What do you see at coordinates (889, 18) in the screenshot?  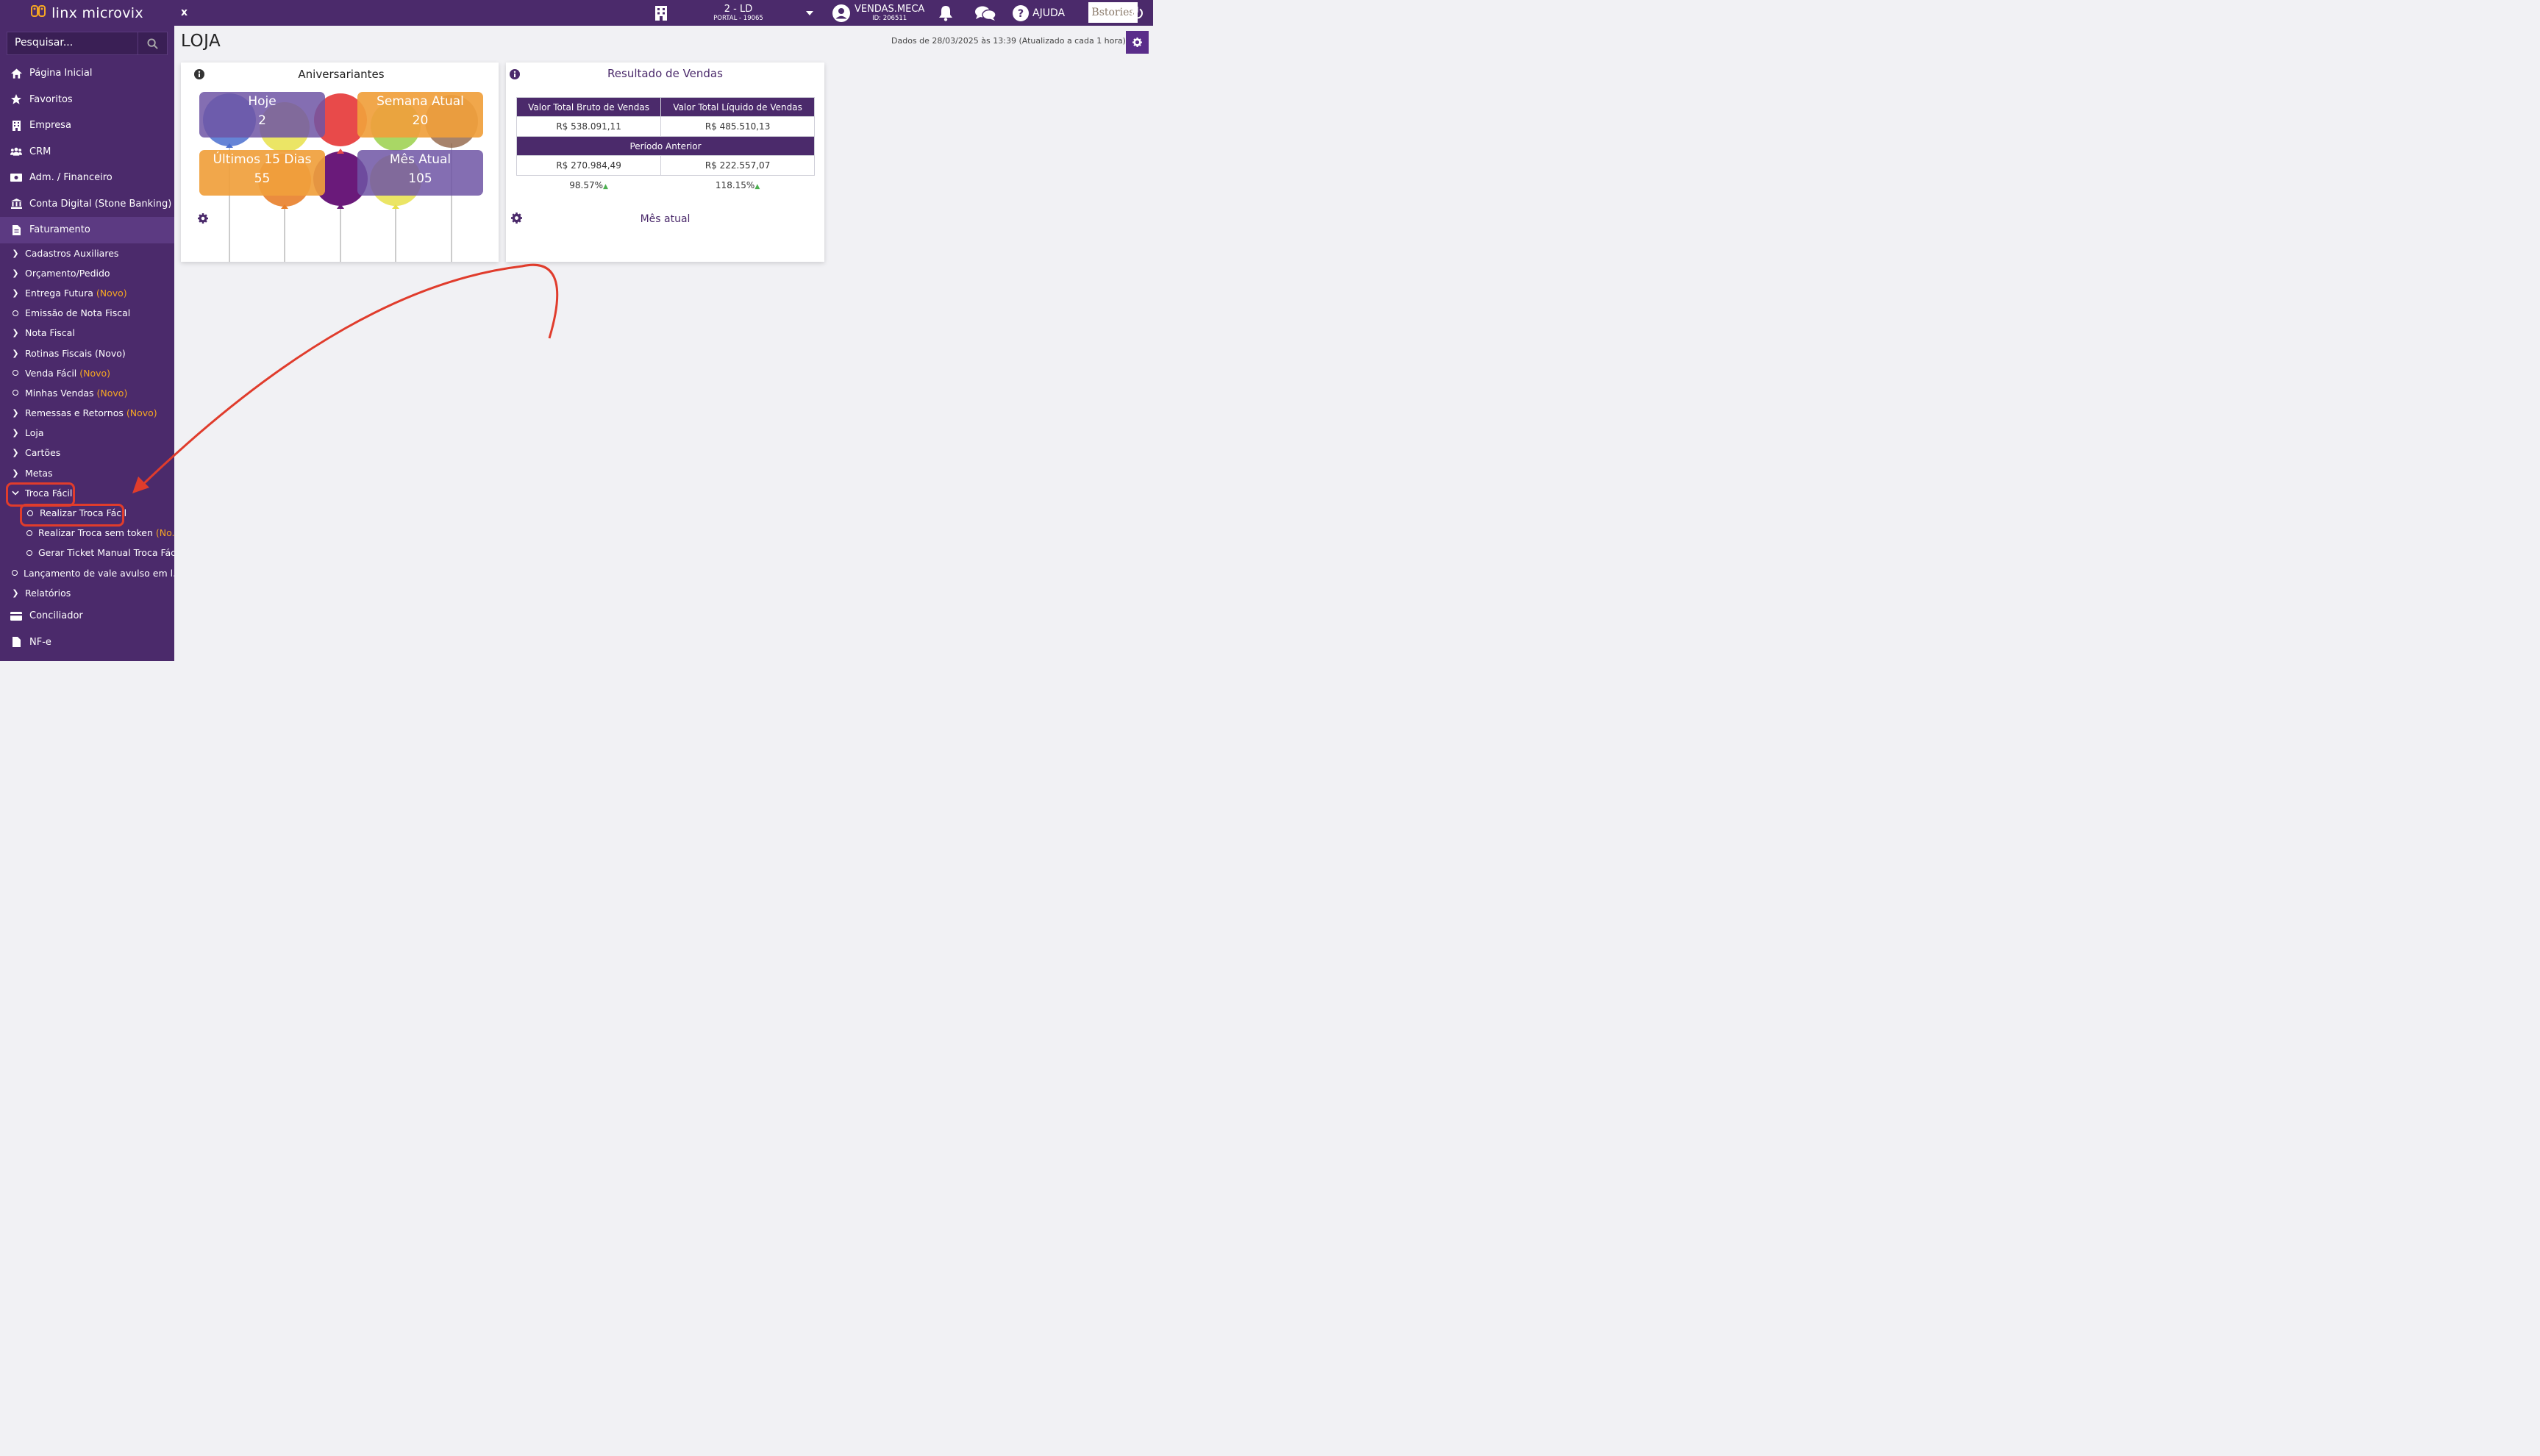 I see `user-id: ID: 206511` at bounding box center [889, 18].